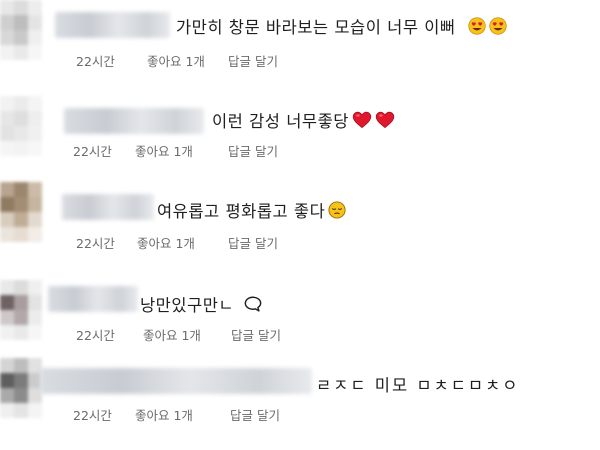  What do you see at coordinates (253, 304) in the screenshot?
I see `speech-bubble-icon` at bounding box center [253, 304].